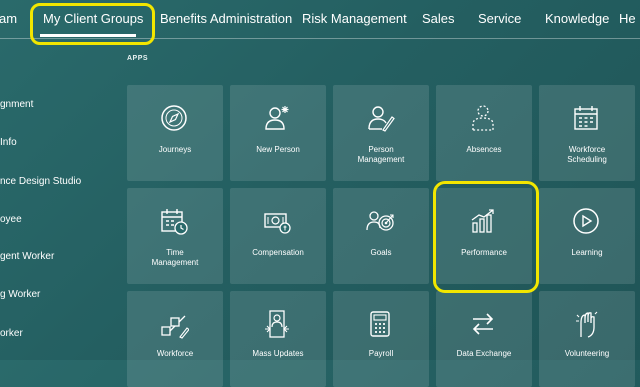 The height and width of the screenshot is (387, 640). Describe the element at coordinates (499, 18) in the screenshot. I see `nav-item-service: Service` at that location.